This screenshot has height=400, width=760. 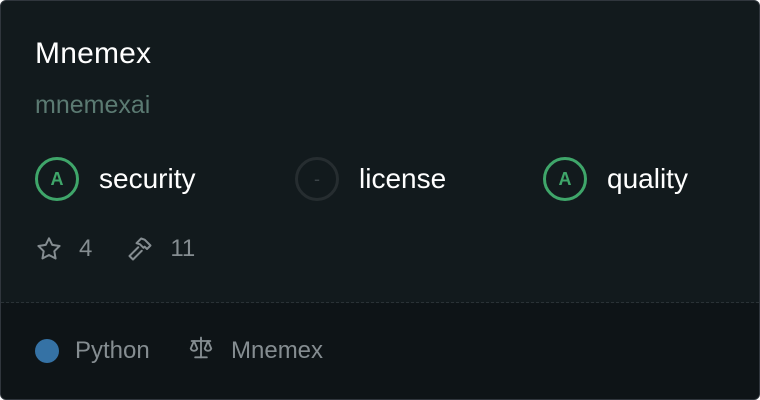 What do you see at coordinates (565, 179) in the screenshot?
I see `quality-grade-badge: A` at bounding box center [565, 179].